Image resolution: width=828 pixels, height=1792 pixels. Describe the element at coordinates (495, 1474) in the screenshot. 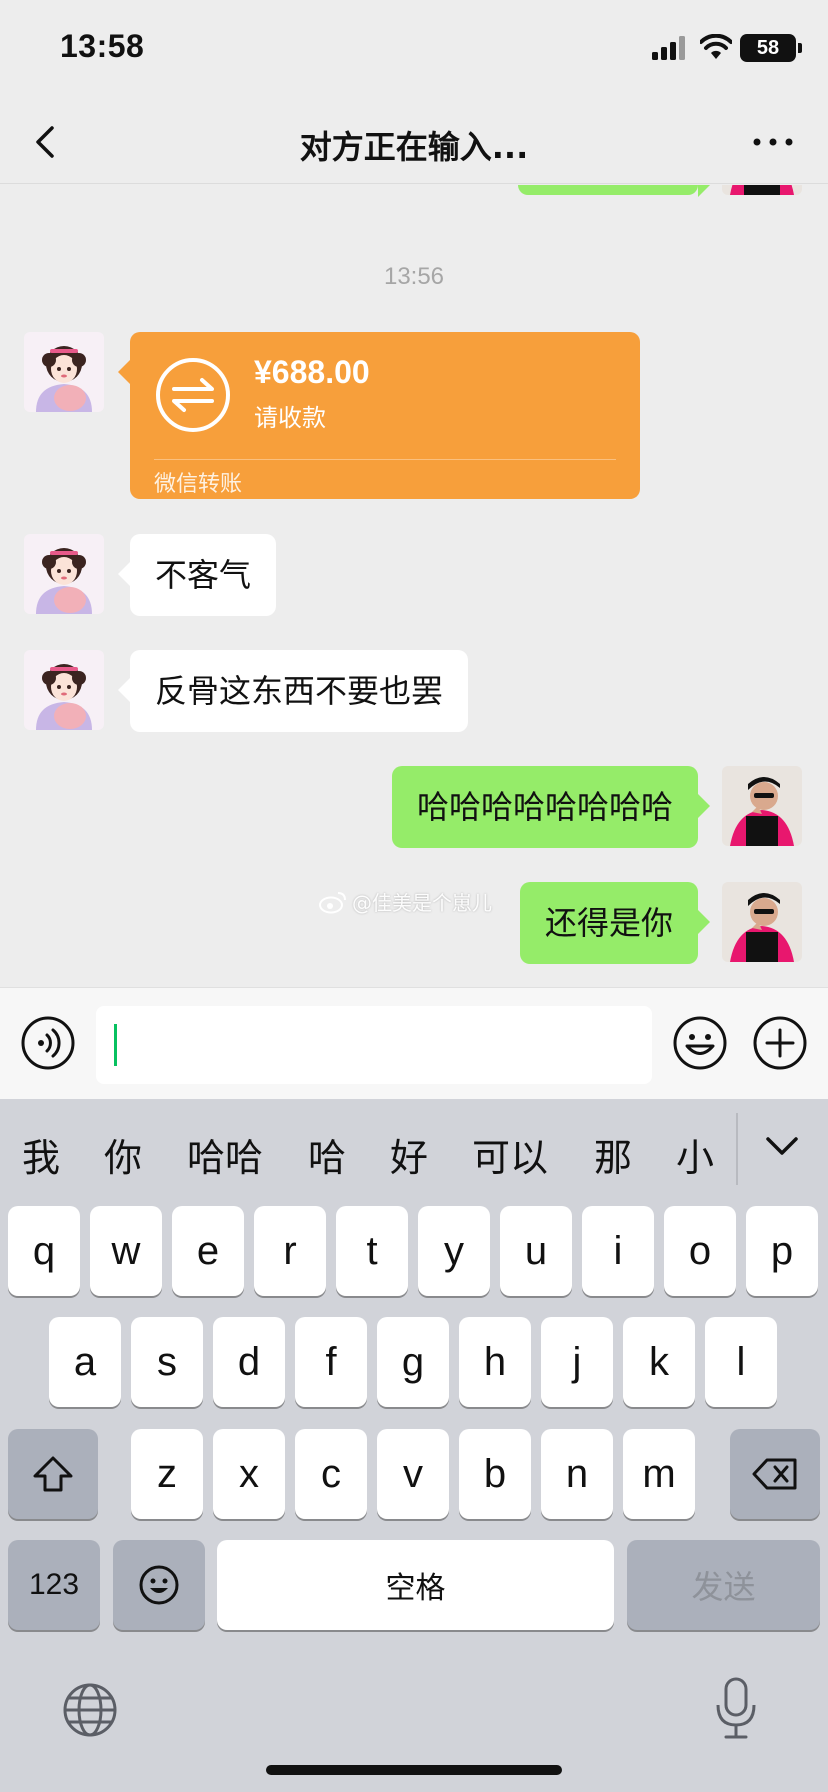

I see `key-b: b` at that location.